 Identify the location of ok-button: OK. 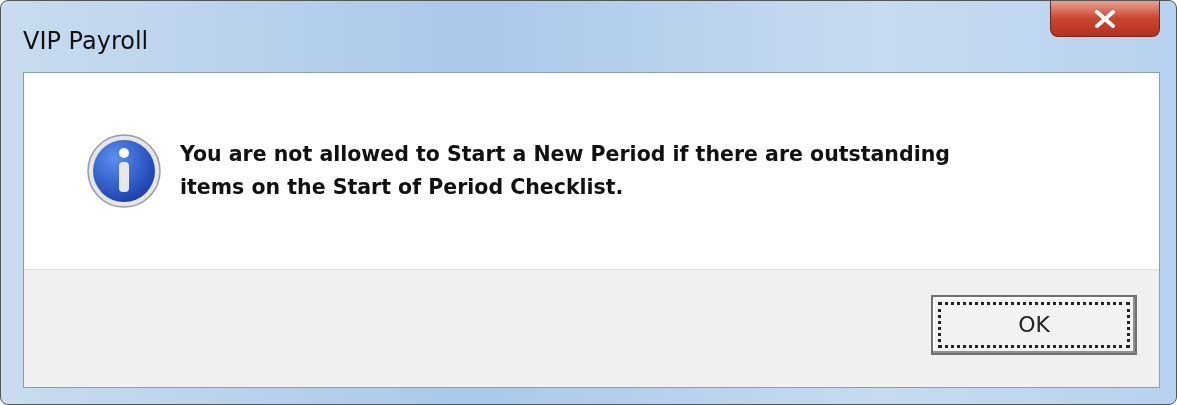
(1034, 324).